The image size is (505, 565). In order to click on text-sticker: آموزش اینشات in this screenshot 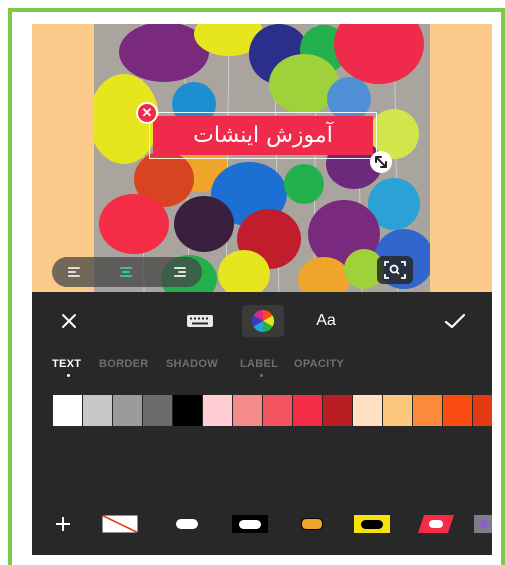, I will do `click(263, 135)`.